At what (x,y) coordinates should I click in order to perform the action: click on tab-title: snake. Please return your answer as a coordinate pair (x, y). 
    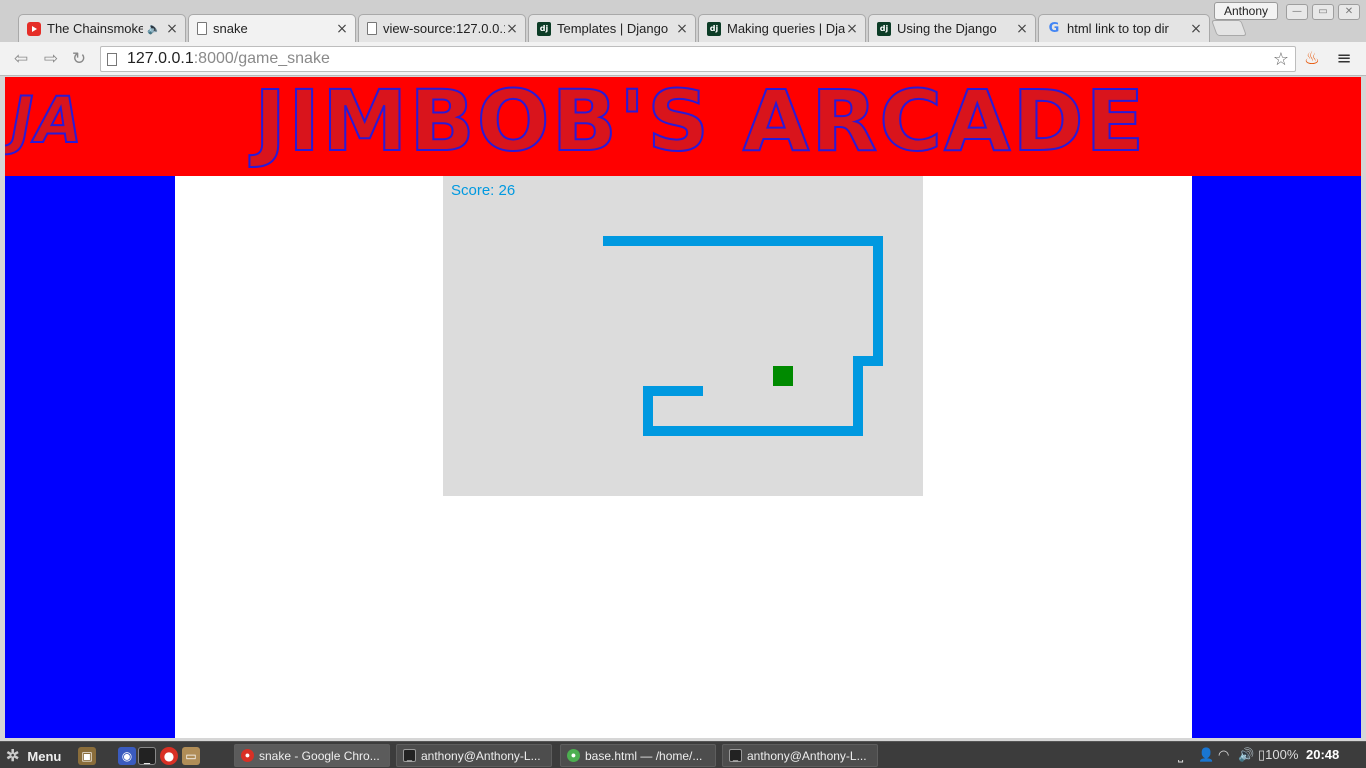
    Looking at the image, I should click on (230, 28).